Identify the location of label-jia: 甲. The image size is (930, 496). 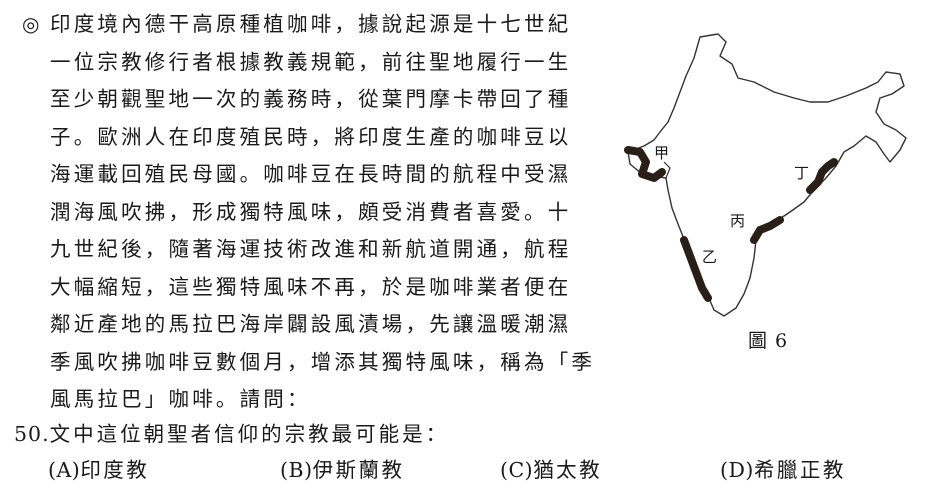
(661, 153).